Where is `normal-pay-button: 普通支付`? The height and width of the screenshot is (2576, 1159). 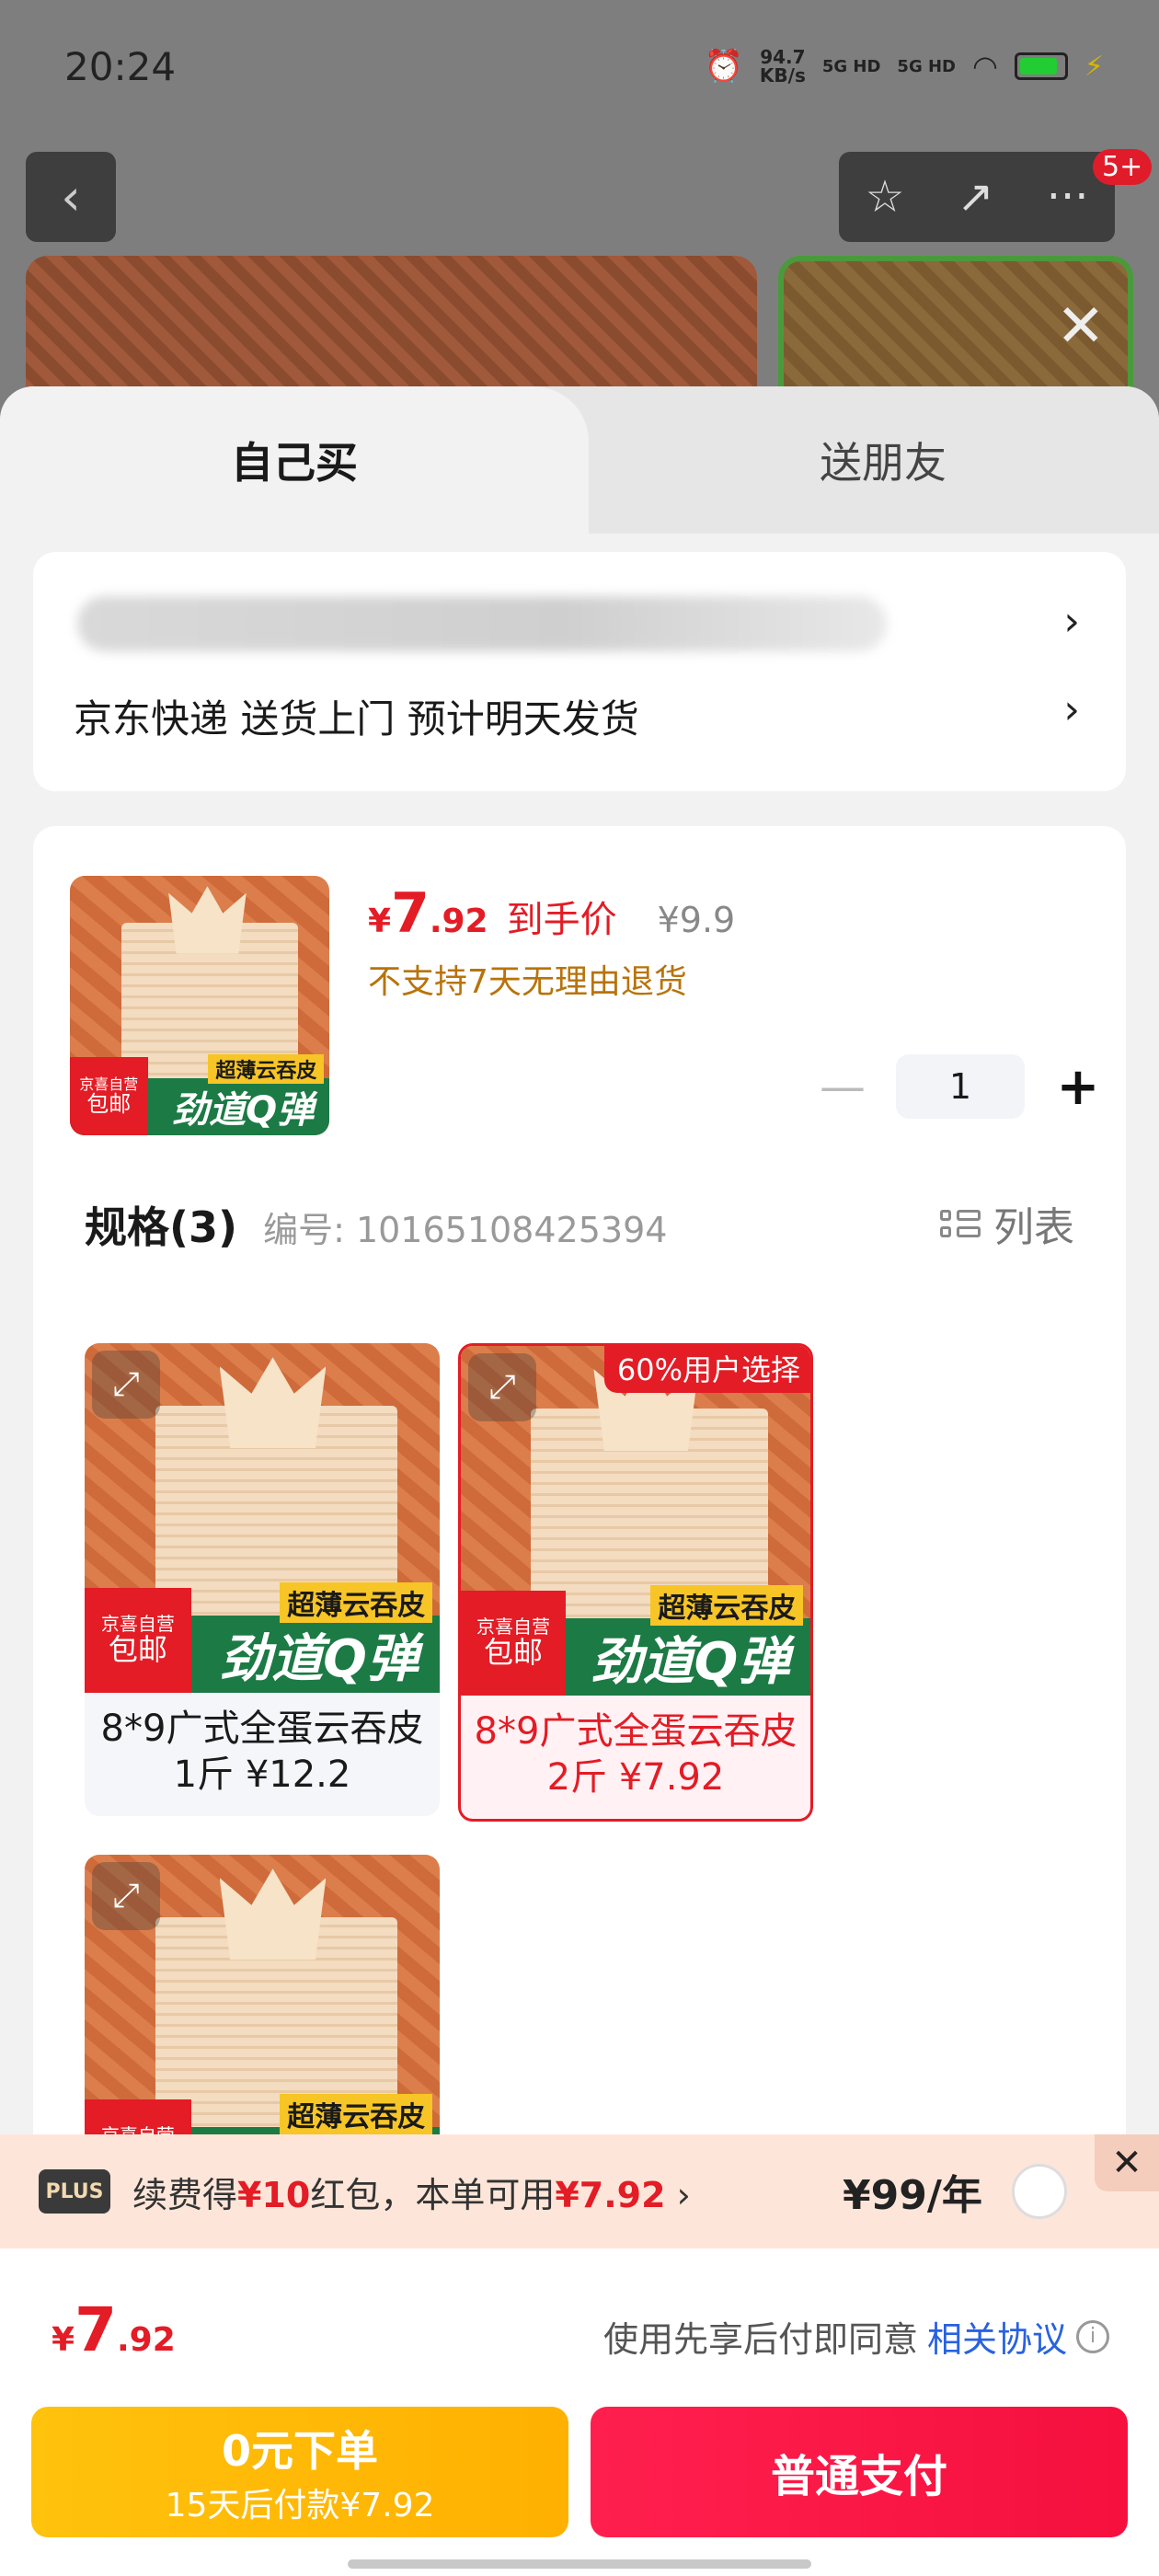
normal-pay-button: 普通支付 is located at coordinates (859, 2472).